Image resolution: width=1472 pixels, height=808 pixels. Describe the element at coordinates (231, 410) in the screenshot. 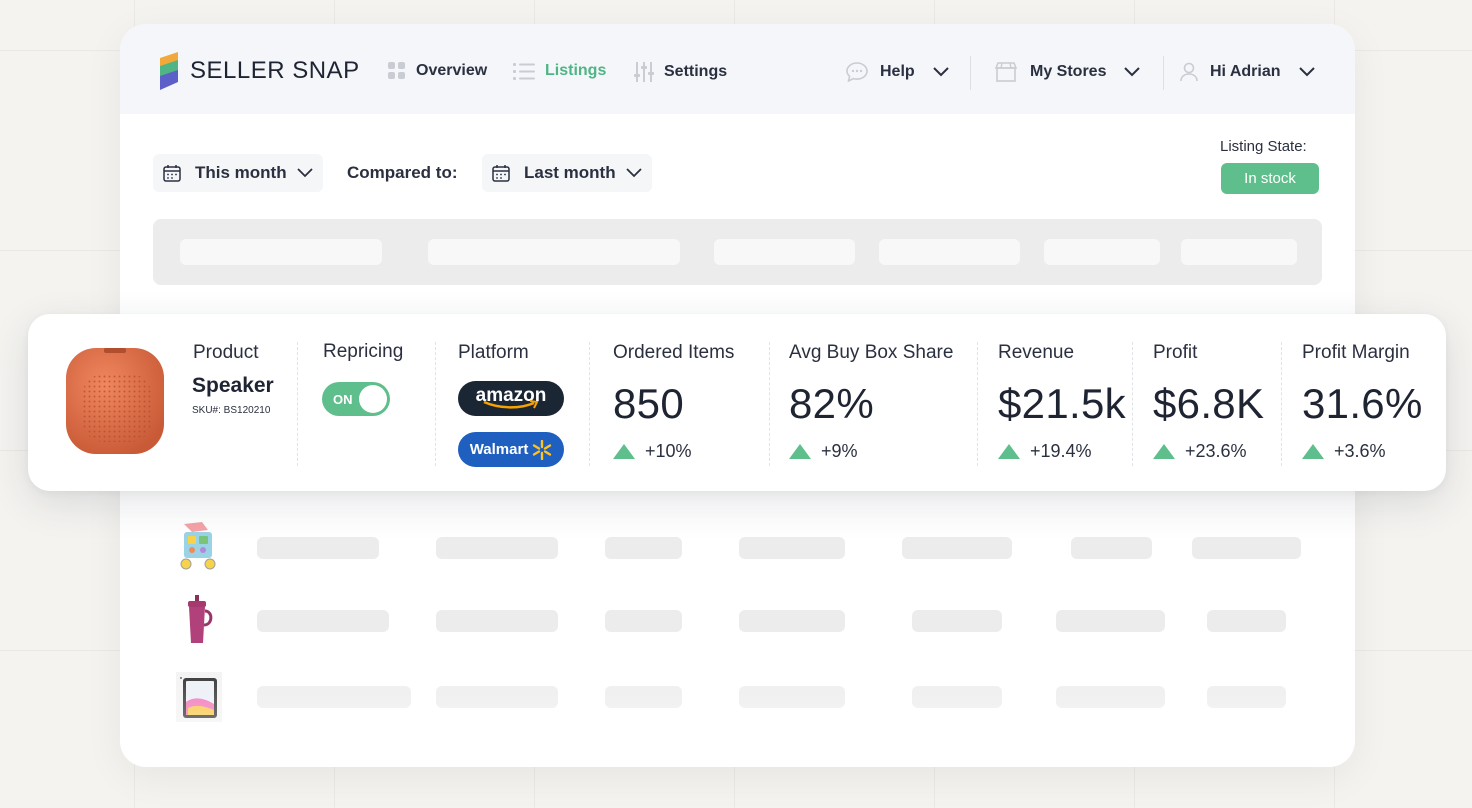

I see `product-sku: SKU#: BS120210` at that location.